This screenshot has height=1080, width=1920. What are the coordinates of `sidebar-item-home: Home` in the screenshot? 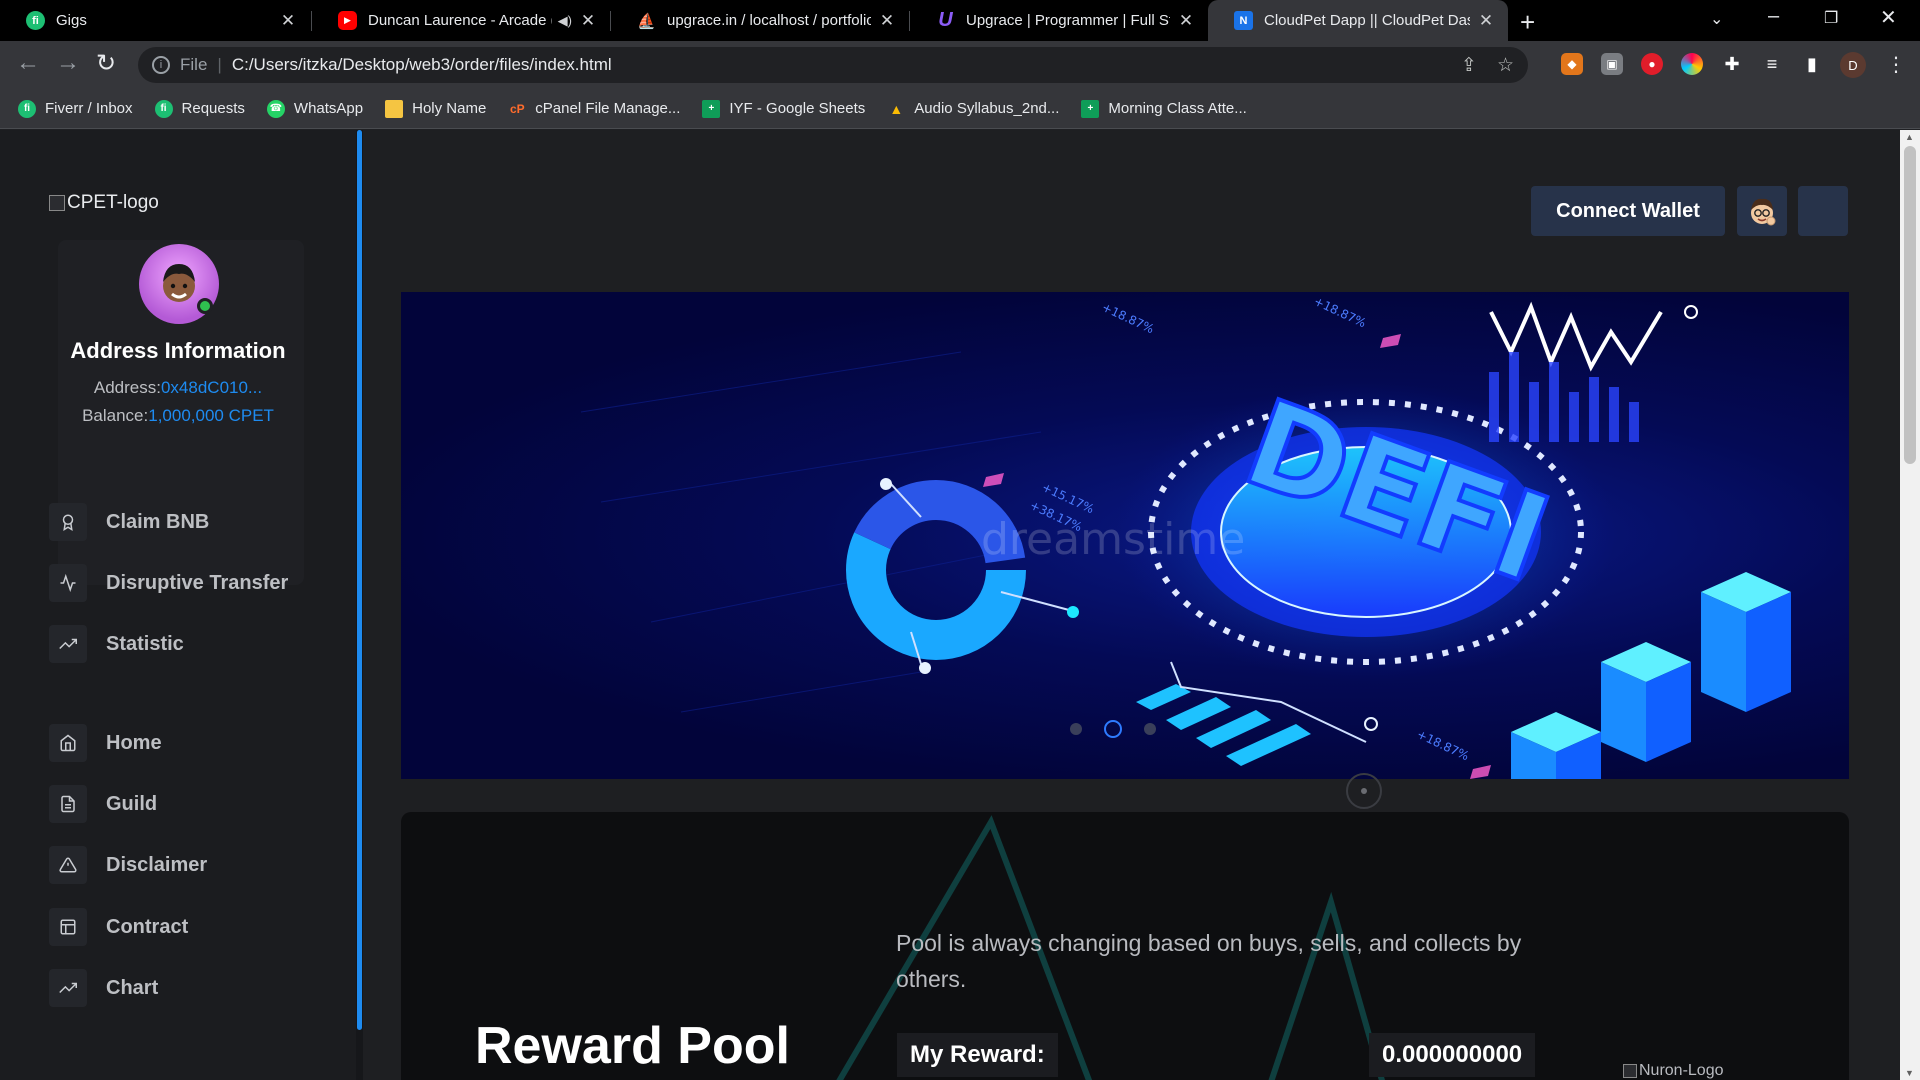 It's located at (189, 743).